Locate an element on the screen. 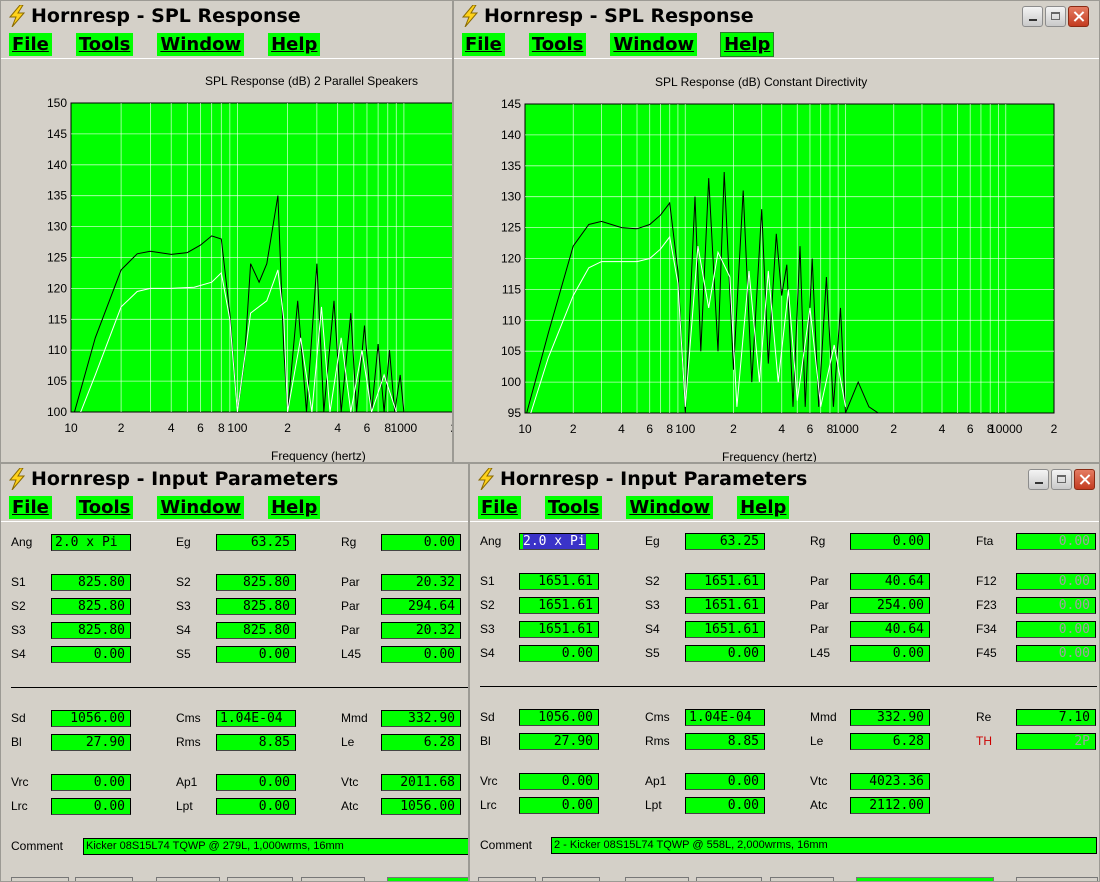 This screenshot has width=1100, height=882. param-field-re: 7.10 is located at coordinates (1056, 717).